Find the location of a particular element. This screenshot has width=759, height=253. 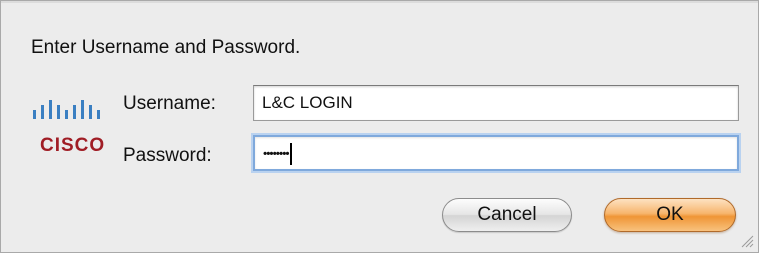

username-label: Username: is located at coordinates (169, 103).